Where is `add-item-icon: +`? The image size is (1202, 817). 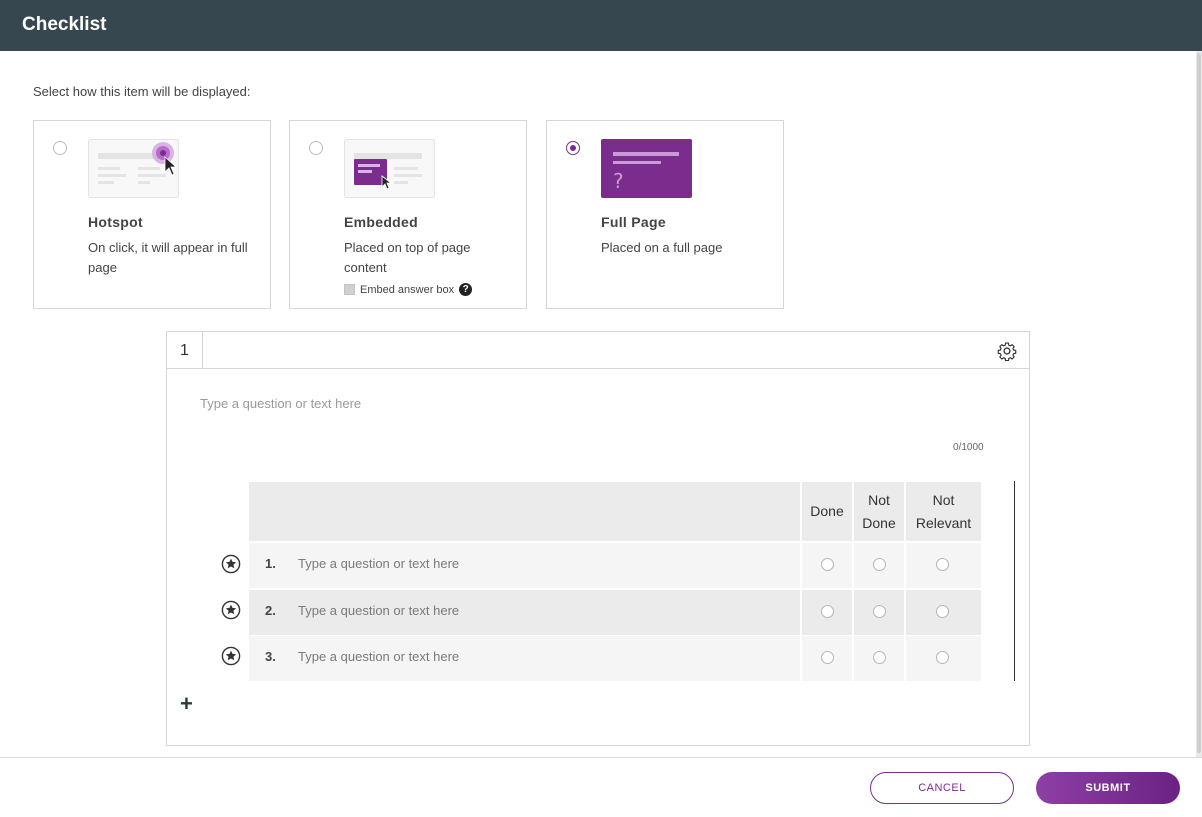
add-item-icon: + is located at coordinates (186, 704).